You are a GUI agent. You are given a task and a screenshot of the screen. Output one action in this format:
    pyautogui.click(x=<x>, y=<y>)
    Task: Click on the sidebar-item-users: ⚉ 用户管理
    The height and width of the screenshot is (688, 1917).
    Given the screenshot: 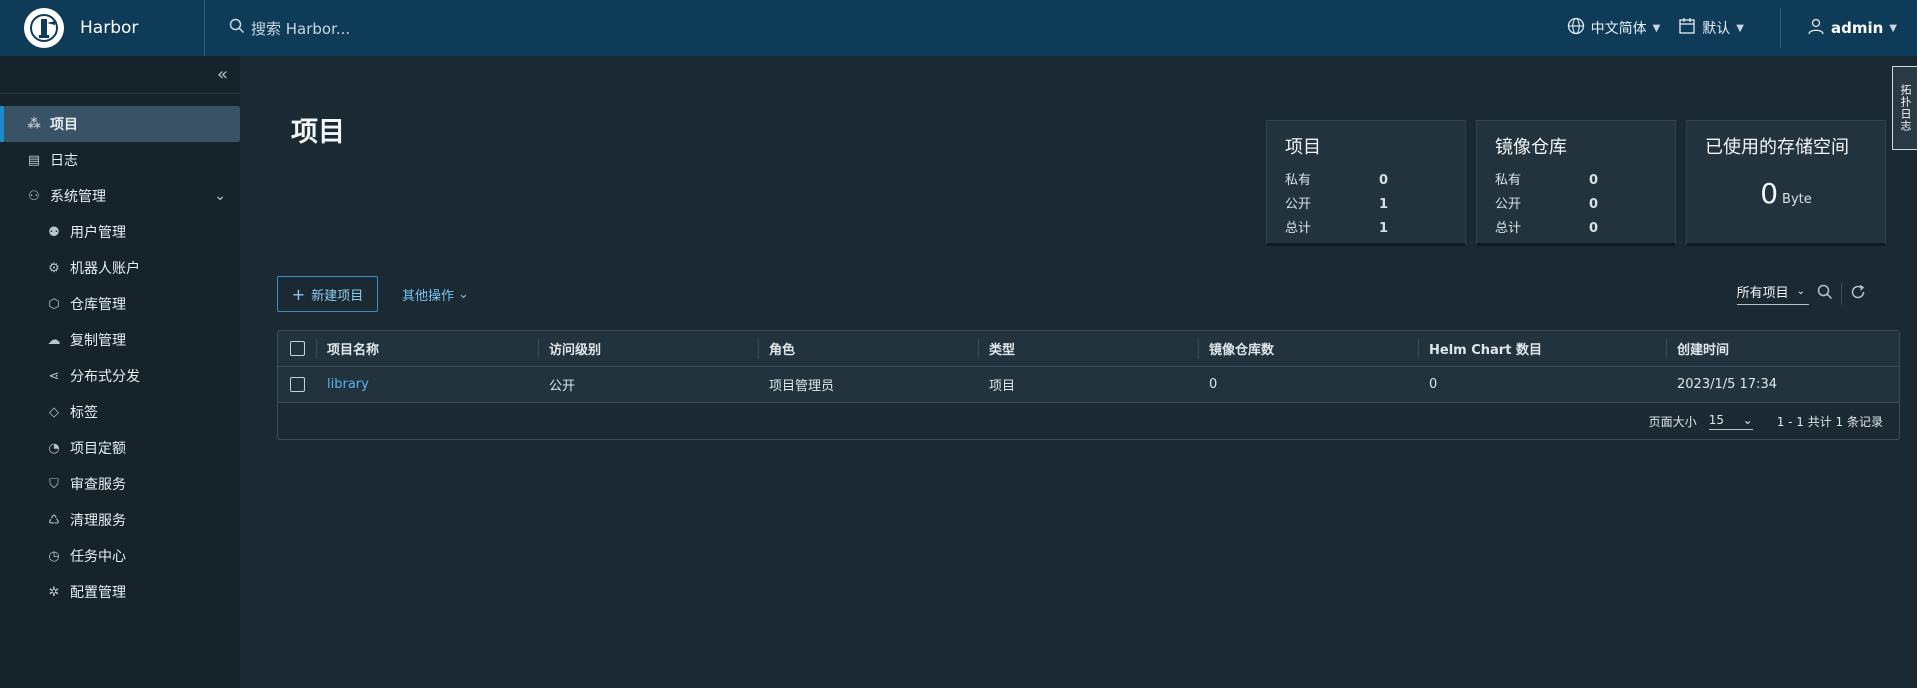 What is the action you would take?
    pyautogui.click(x=120, y=232)
    